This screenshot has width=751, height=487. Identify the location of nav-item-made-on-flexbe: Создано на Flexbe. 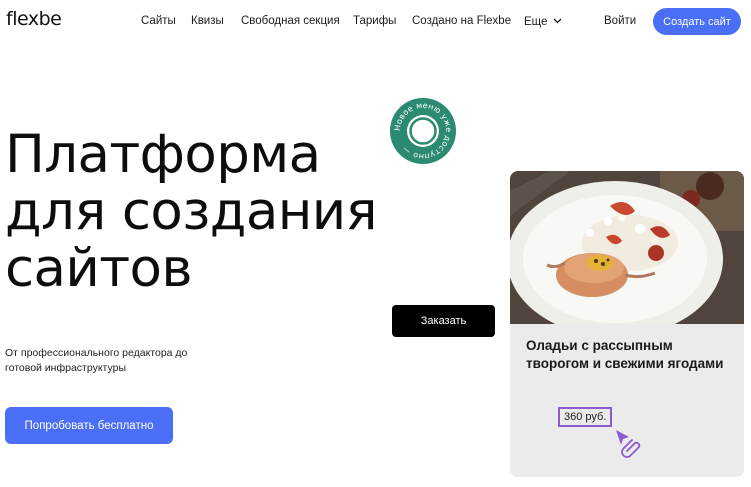
(461, 21).